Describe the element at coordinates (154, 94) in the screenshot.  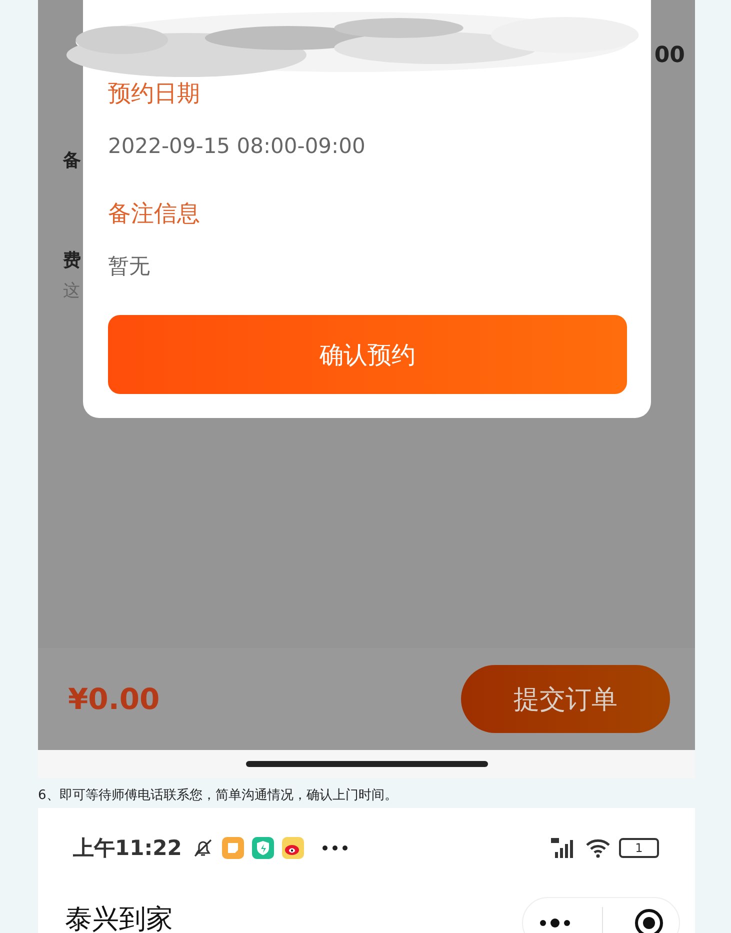
I see `field-label: 预约日期` at that location.